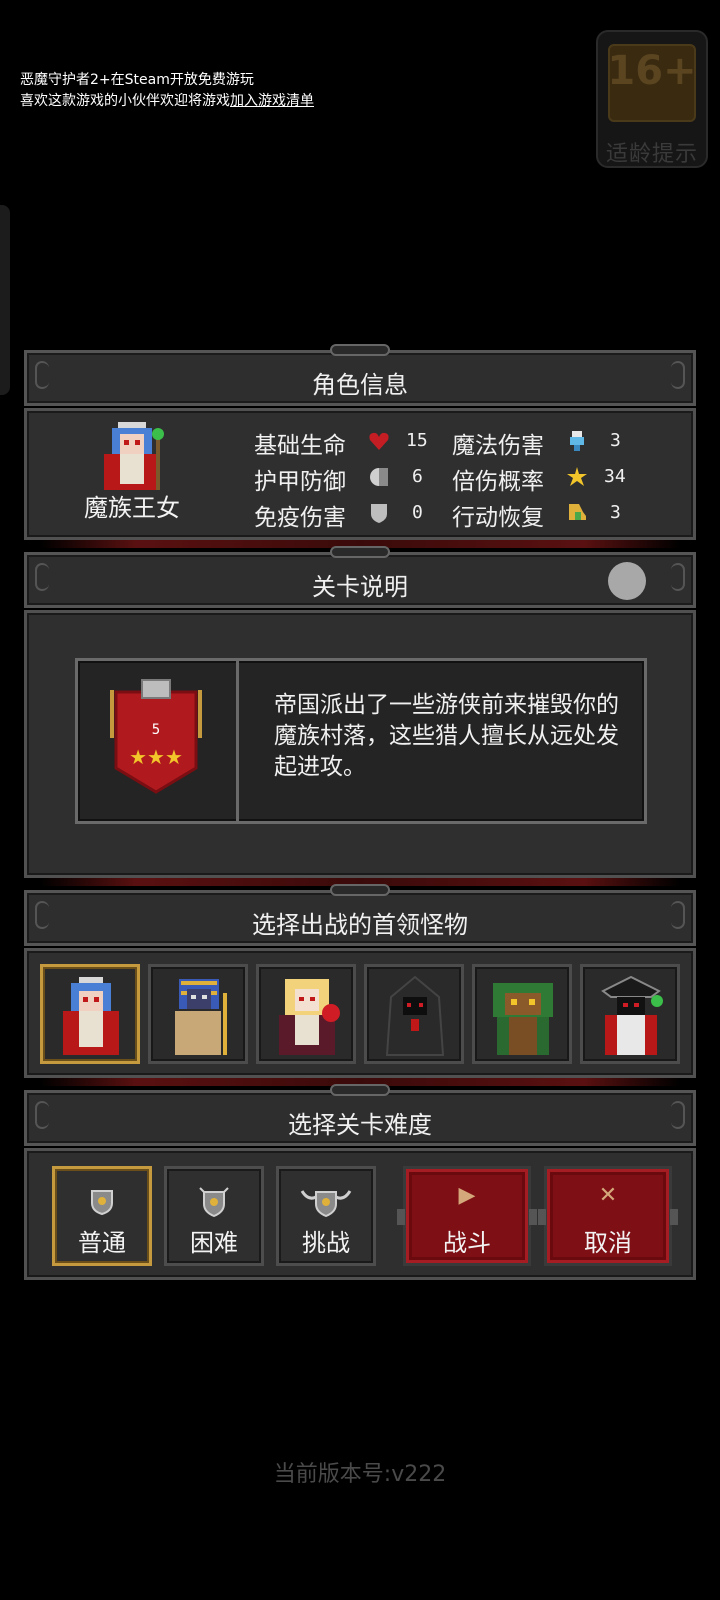 The image size is (720, 1600). I want to click on stat-label-armor: 护甲防御, so click(300, 482).